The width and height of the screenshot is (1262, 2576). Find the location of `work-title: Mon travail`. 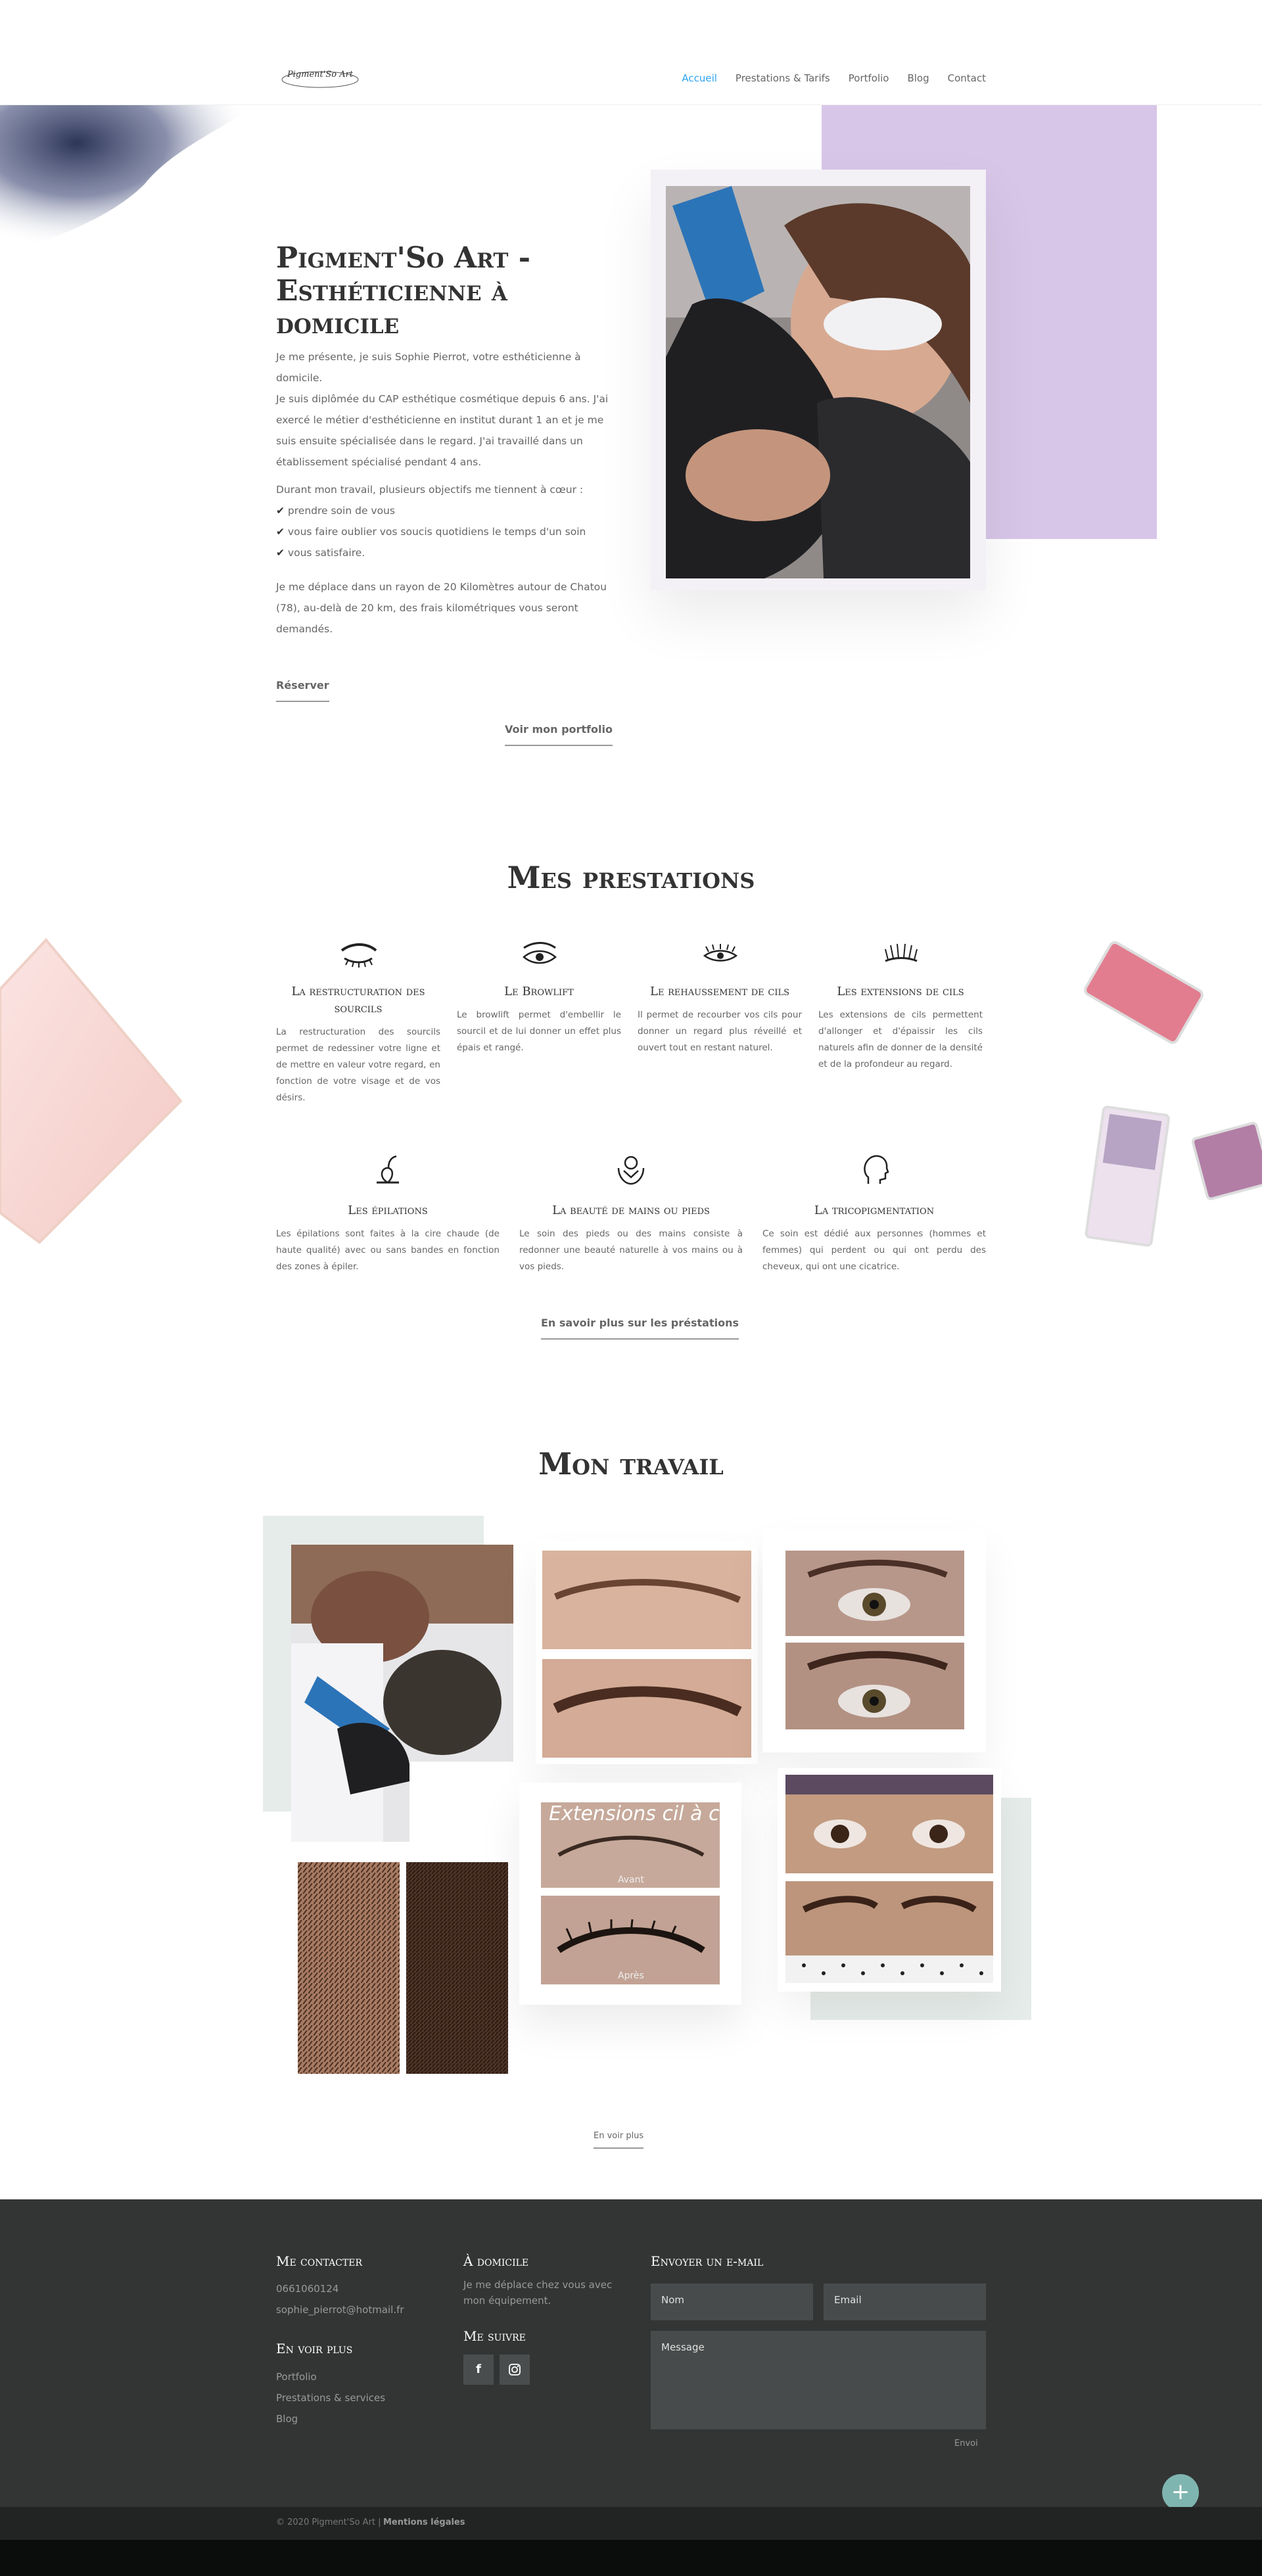

work-title: Mon travail is located at coordinates (631, 1464).